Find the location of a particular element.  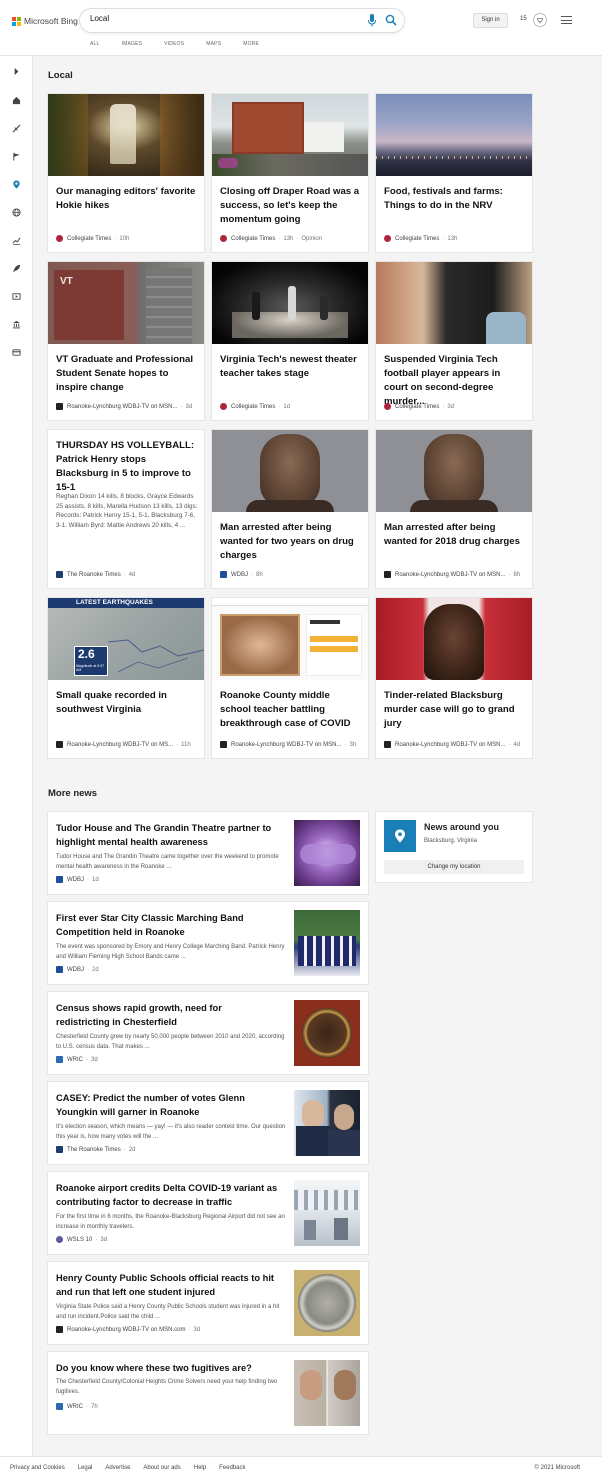

card-time: 8h is located at coordinates (259, 574).